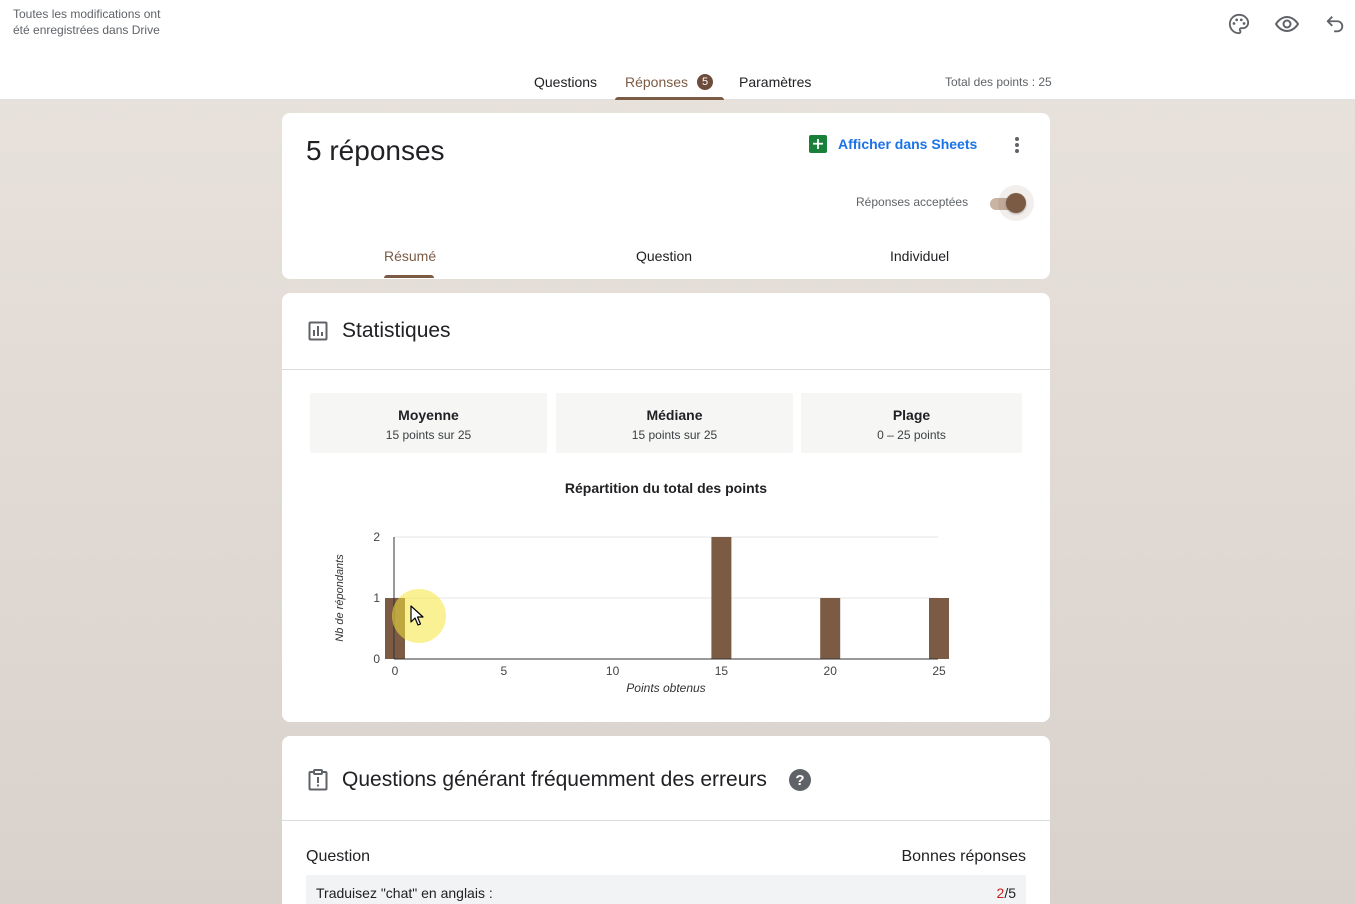 The height and width of the screenshot is (904, 1355). I want to click on y-axis-label: Nb de répondants, so click(340, 598).